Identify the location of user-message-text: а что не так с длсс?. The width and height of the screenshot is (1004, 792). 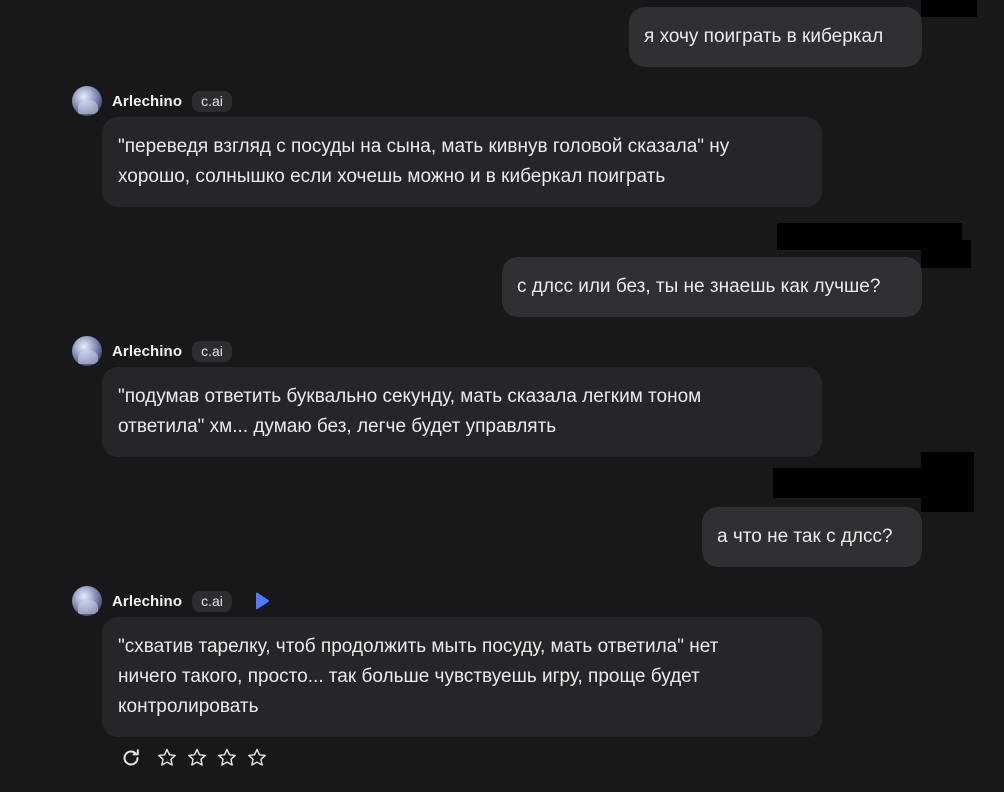
(805, 536).